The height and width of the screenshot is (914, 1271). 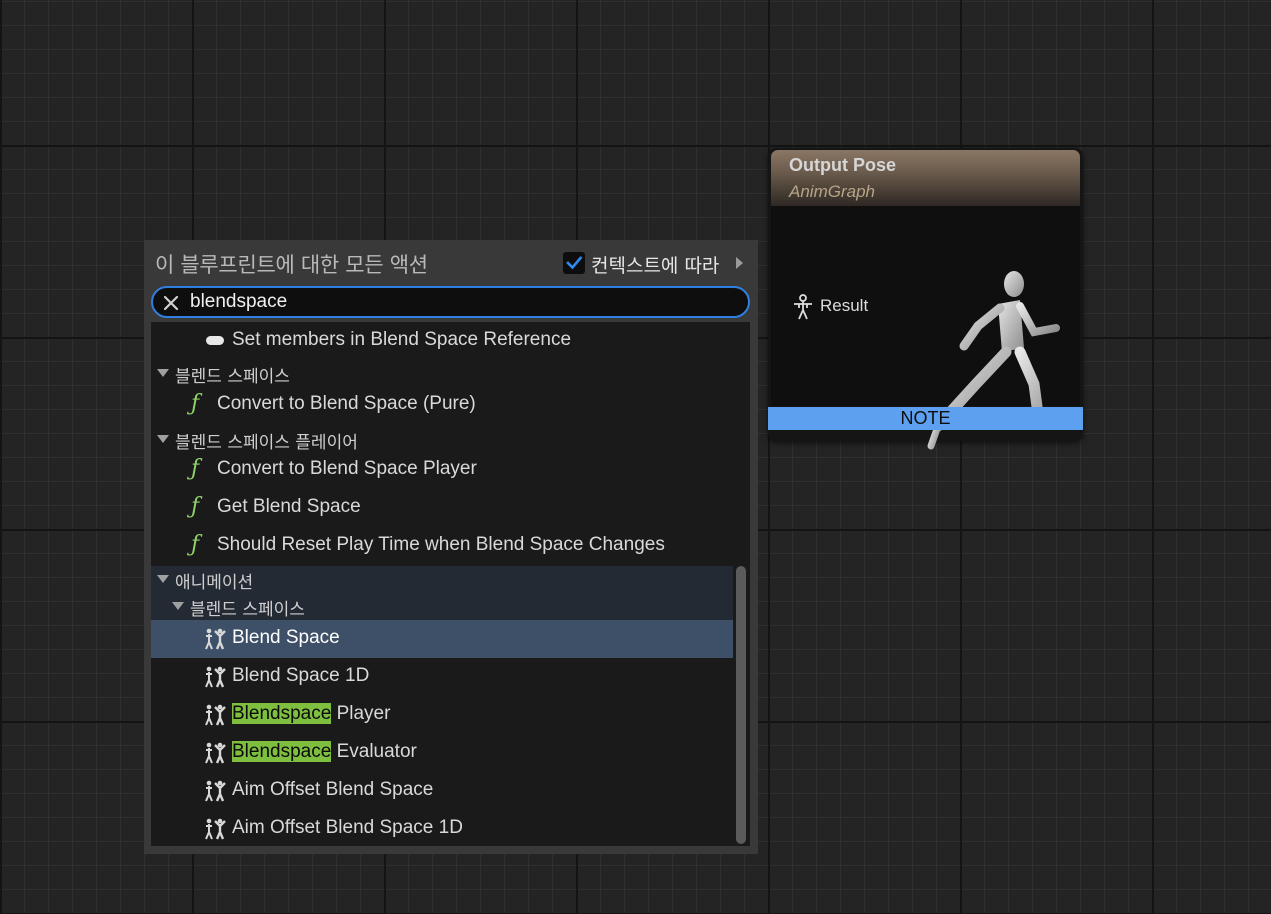 What do you see at coordinates (442, 715) in the screenshot?
I see `list-item: Blendspace Player` at bounding box center [442, 715].